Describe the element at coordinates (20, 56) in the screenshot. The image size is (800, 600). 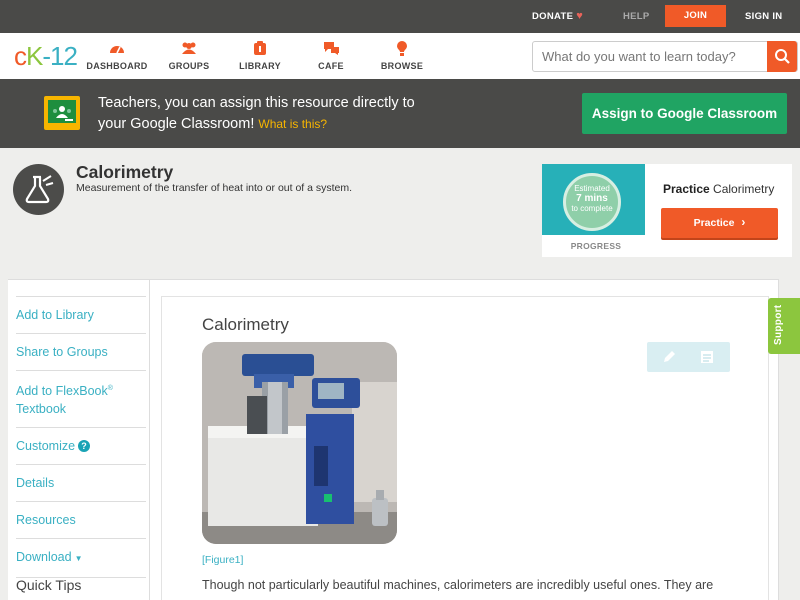
I see `logo-part-c: c` at that location.